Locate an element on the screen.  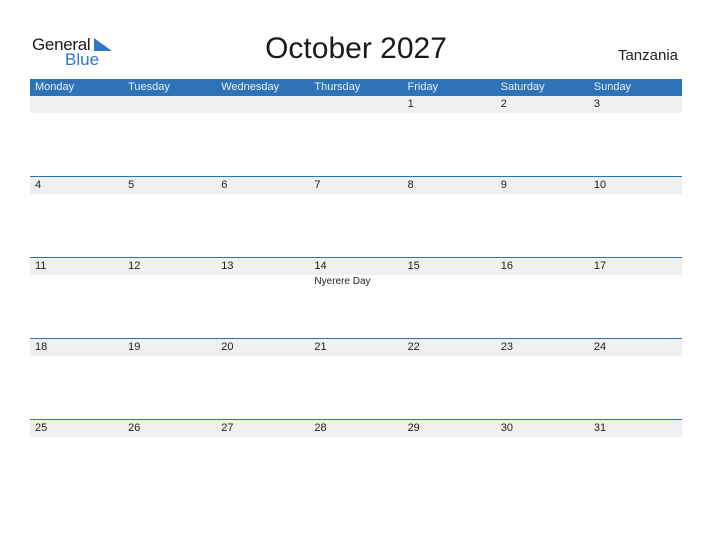
day-cell: 22 is located at coordinates (449, 379).